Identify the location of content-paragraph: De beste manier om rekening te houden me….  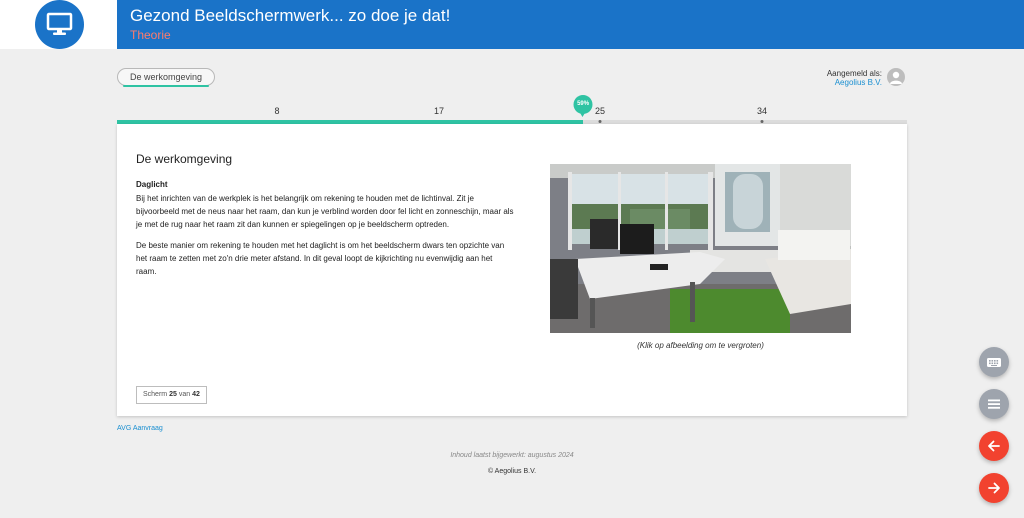
(320, 258).